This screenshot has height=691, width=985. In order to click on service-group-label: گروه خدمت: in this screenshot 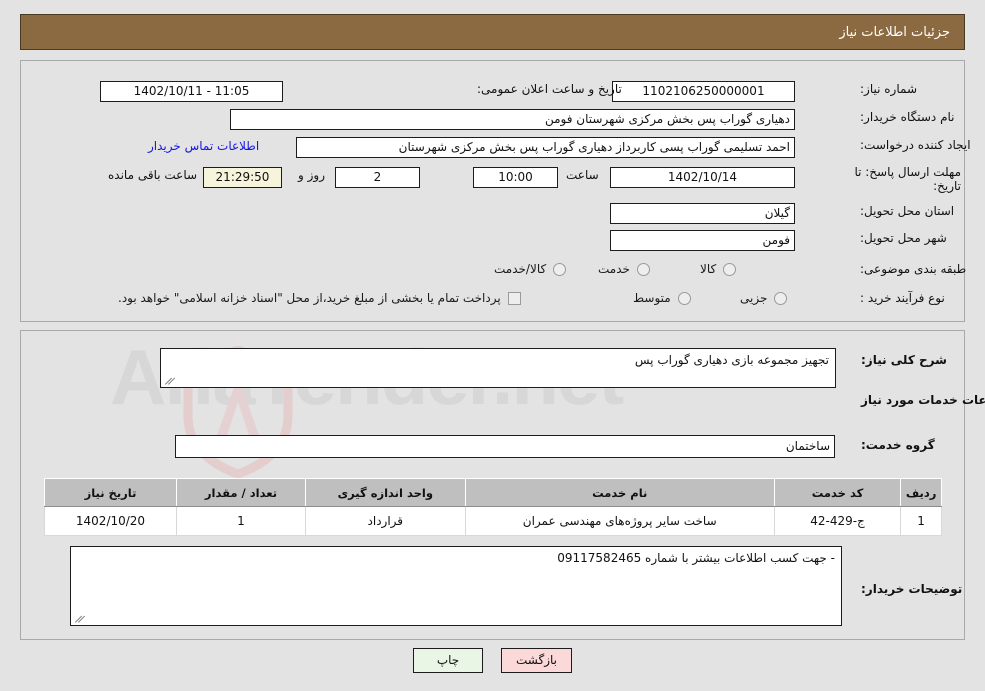, I will do `click(898, 445)`.